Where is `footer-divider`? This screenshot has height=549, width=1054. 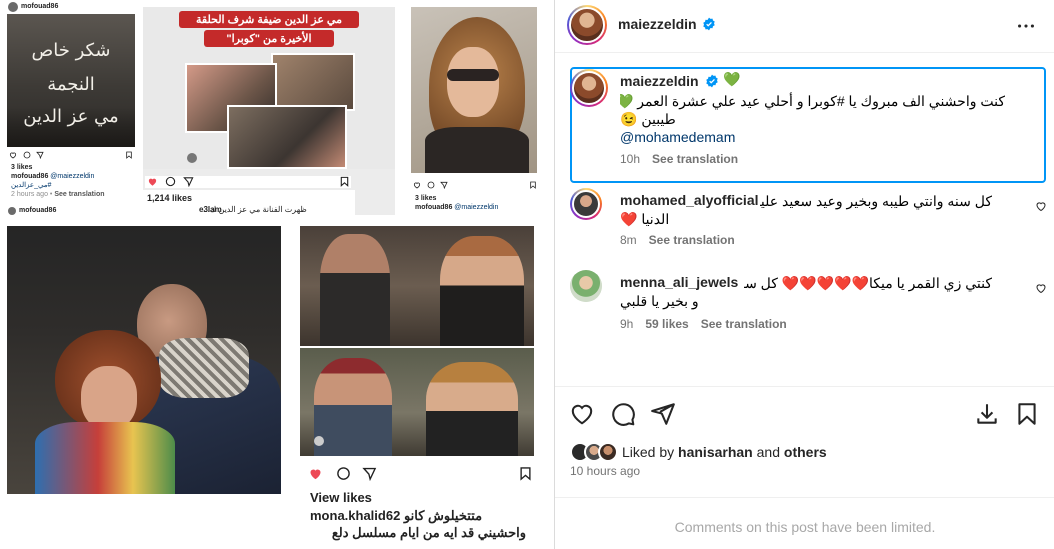
footer-divider is located at coordinates (804, 497).